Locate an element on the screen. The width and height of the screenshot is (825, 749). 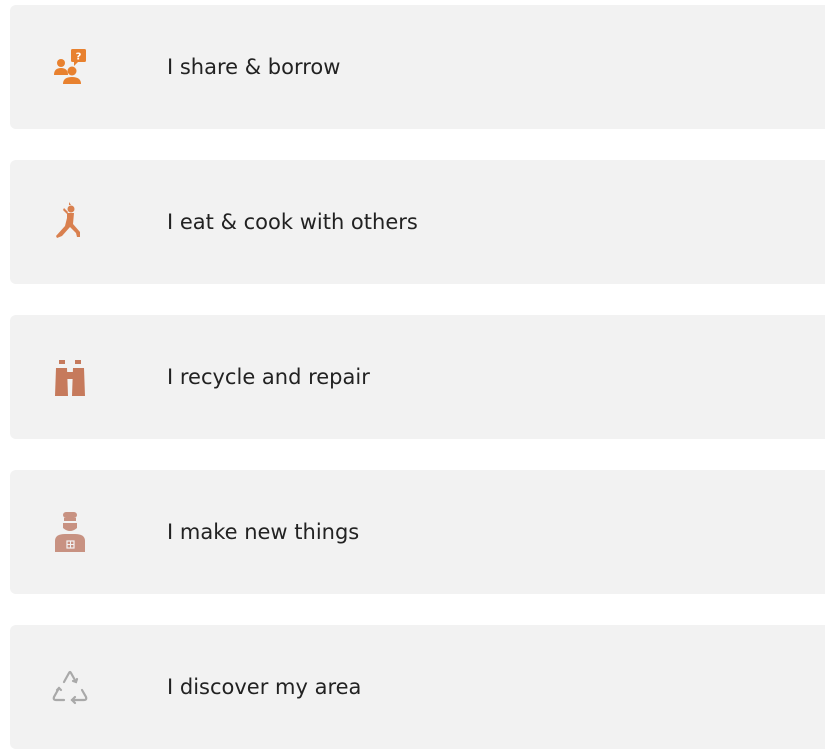
option-label: I discover my area is located at coordinates (264, 687).